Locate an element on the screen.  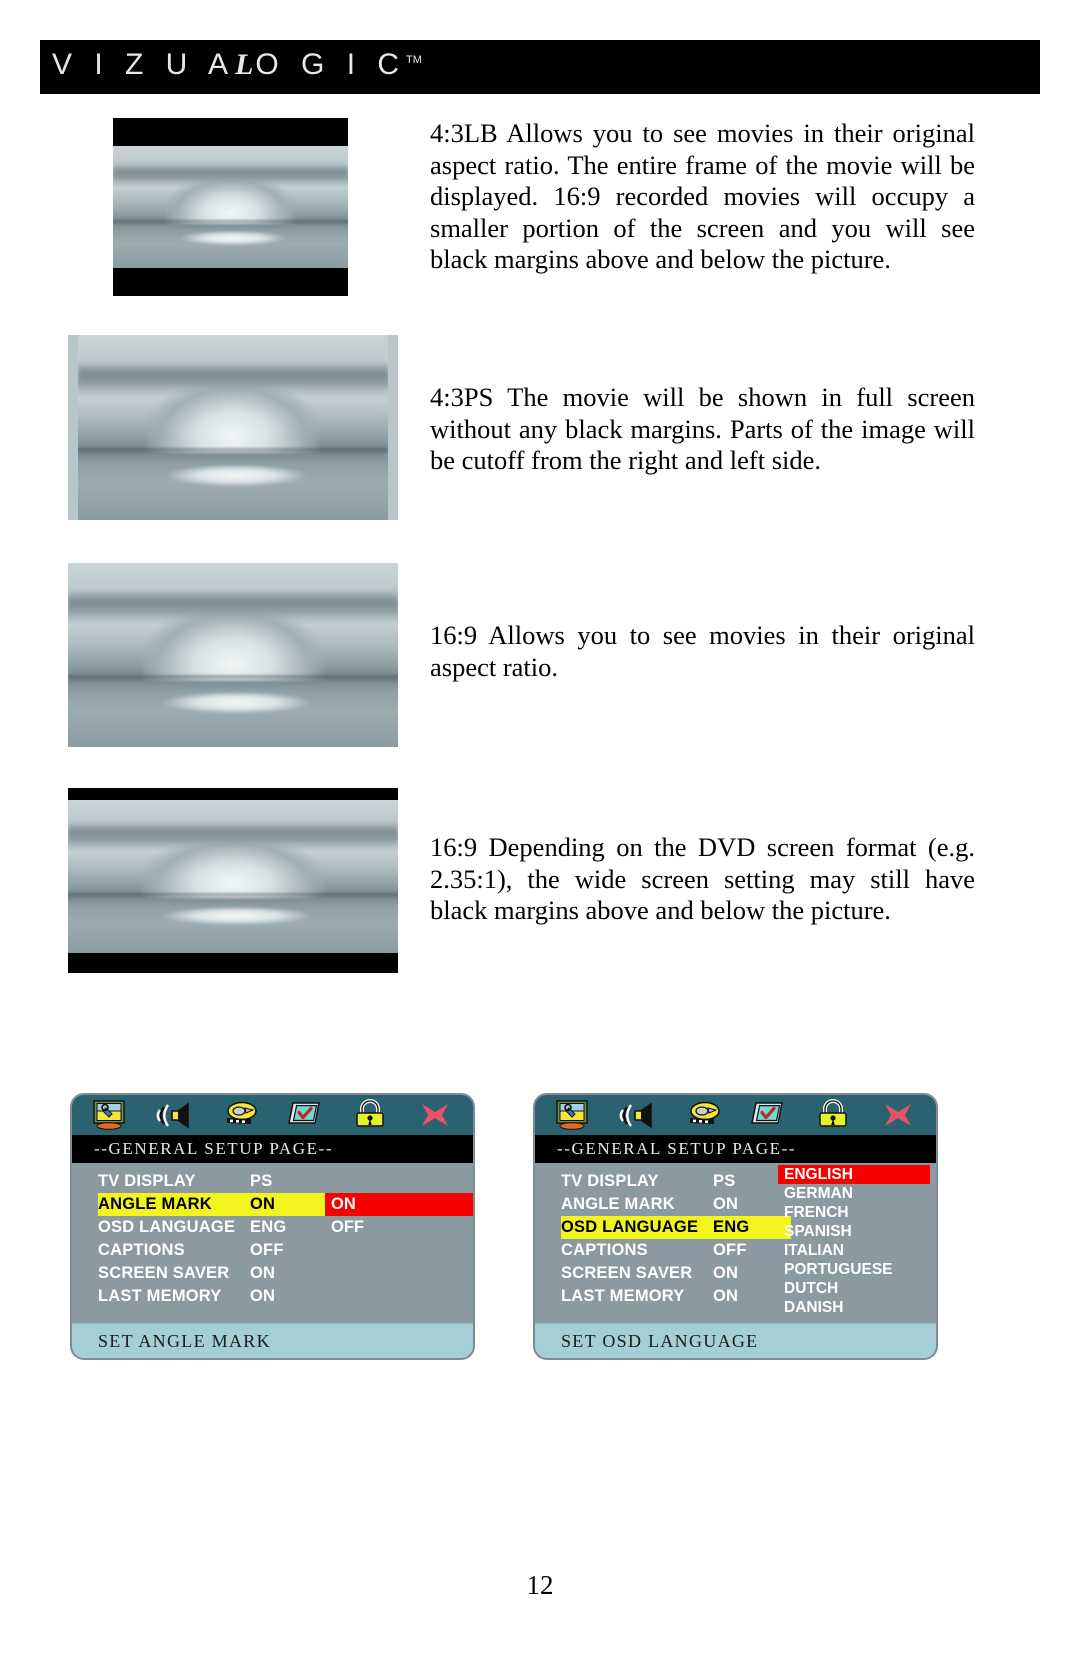
figure-43ps is located at coordinates (233, 427).